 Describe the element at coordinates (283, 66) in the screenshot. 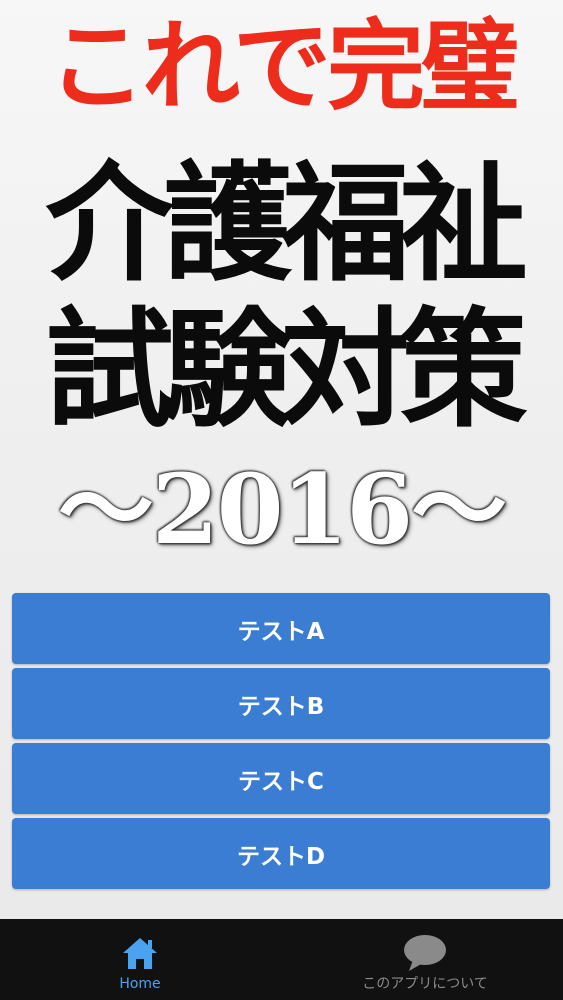

I see `header-tagline: これで完璧` at that location.